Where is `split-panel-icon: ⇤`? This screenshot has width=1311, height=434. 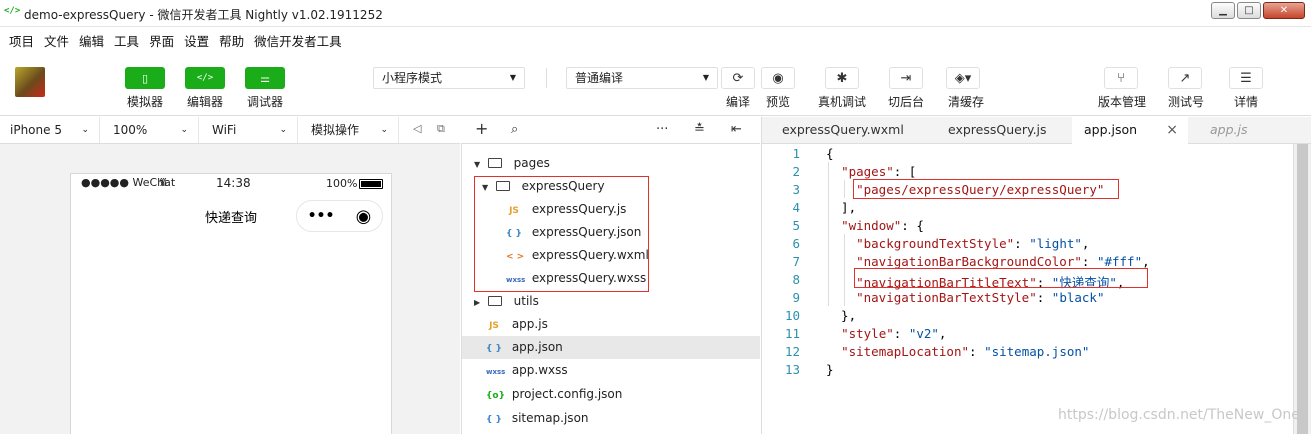
split-panel-icon: ⇤ is located at coordinates (736, 129).